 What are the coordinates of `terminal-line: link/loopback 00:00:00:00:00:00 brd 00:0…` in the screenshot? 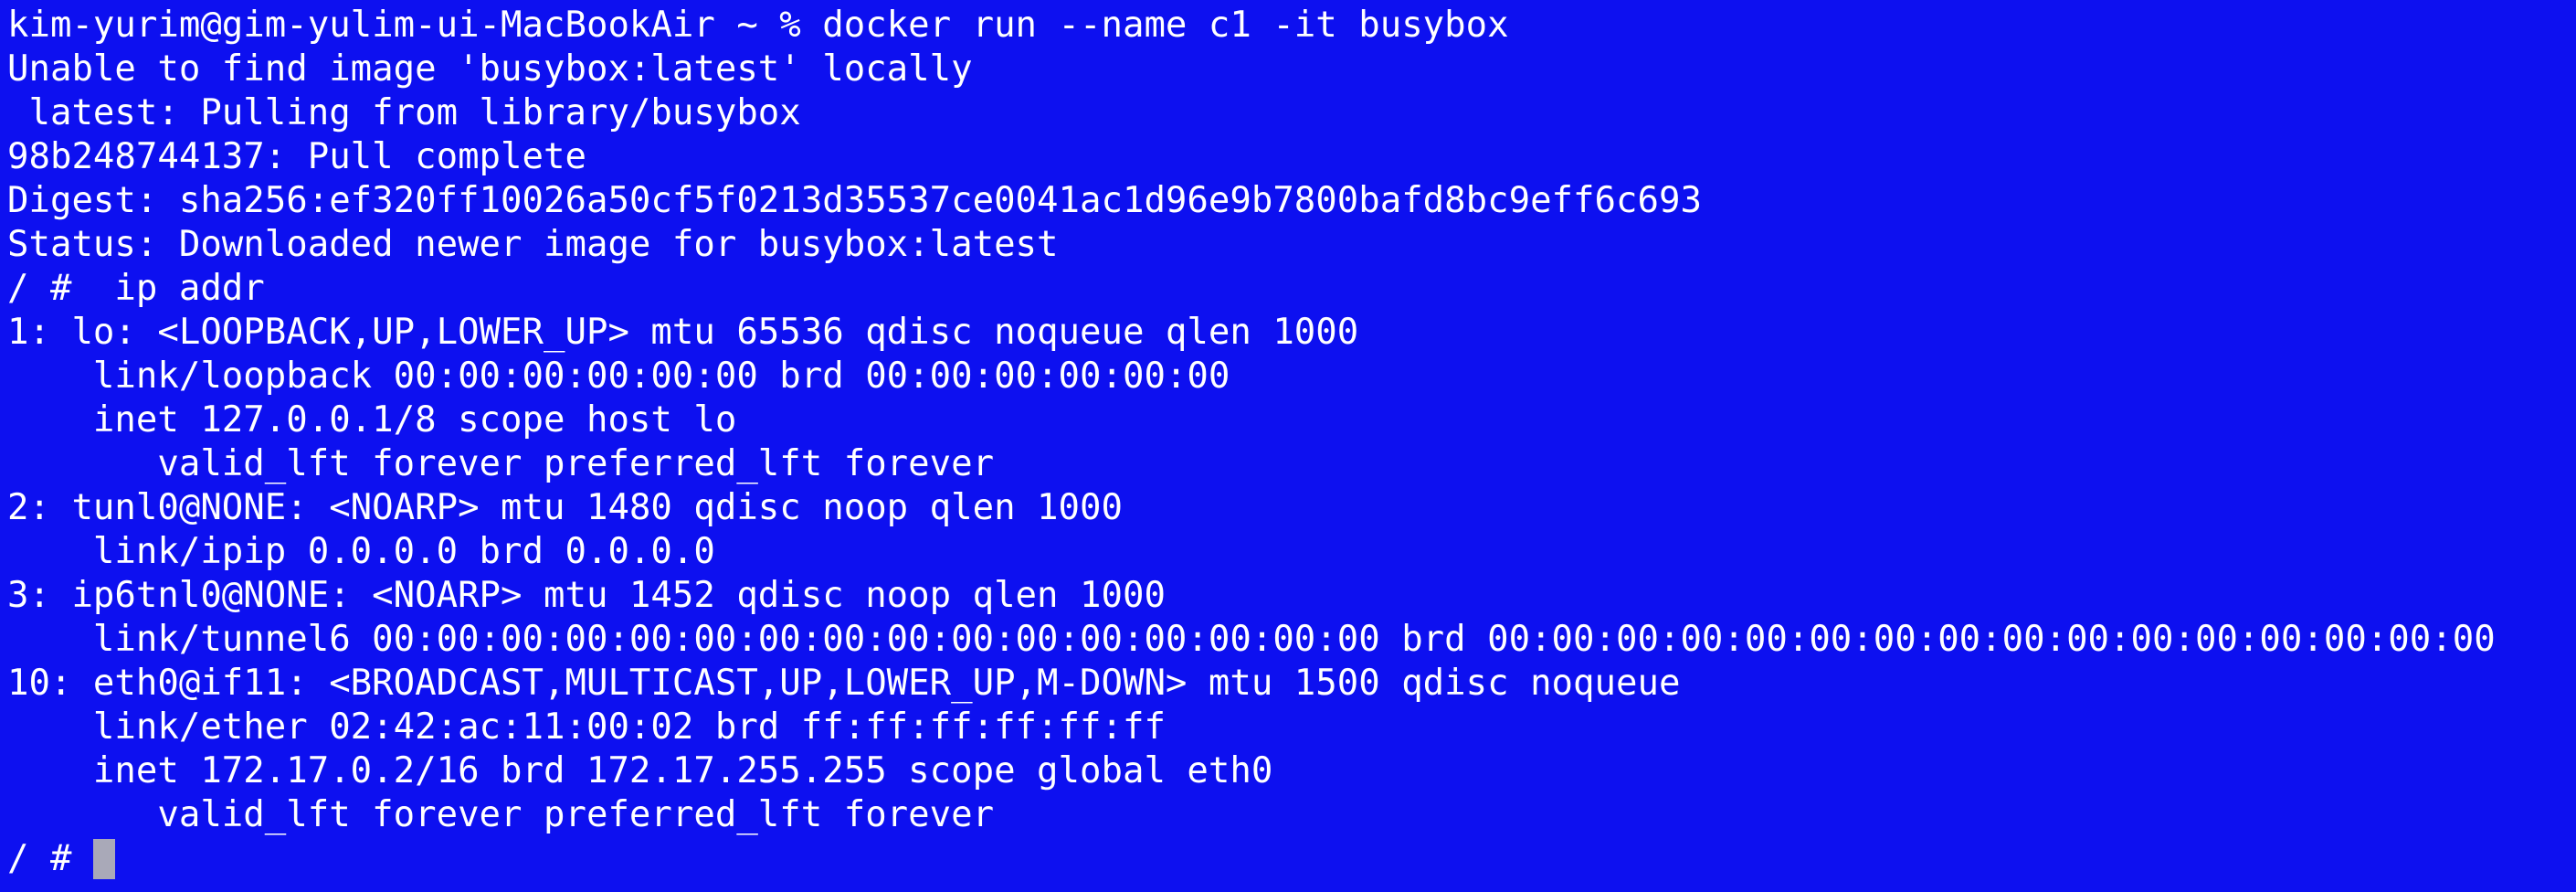 It's located at (618, 376).